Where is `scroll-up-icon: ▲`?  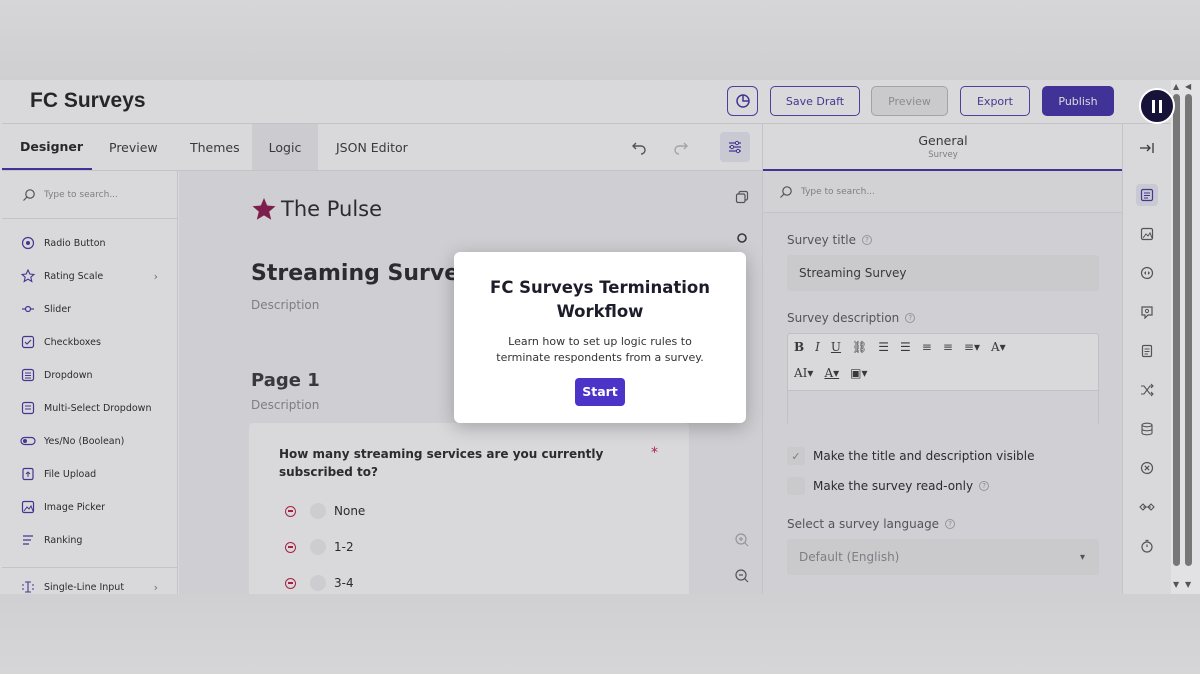 scroll-up-icon: ▲ is located at coordinates (1176, 86).